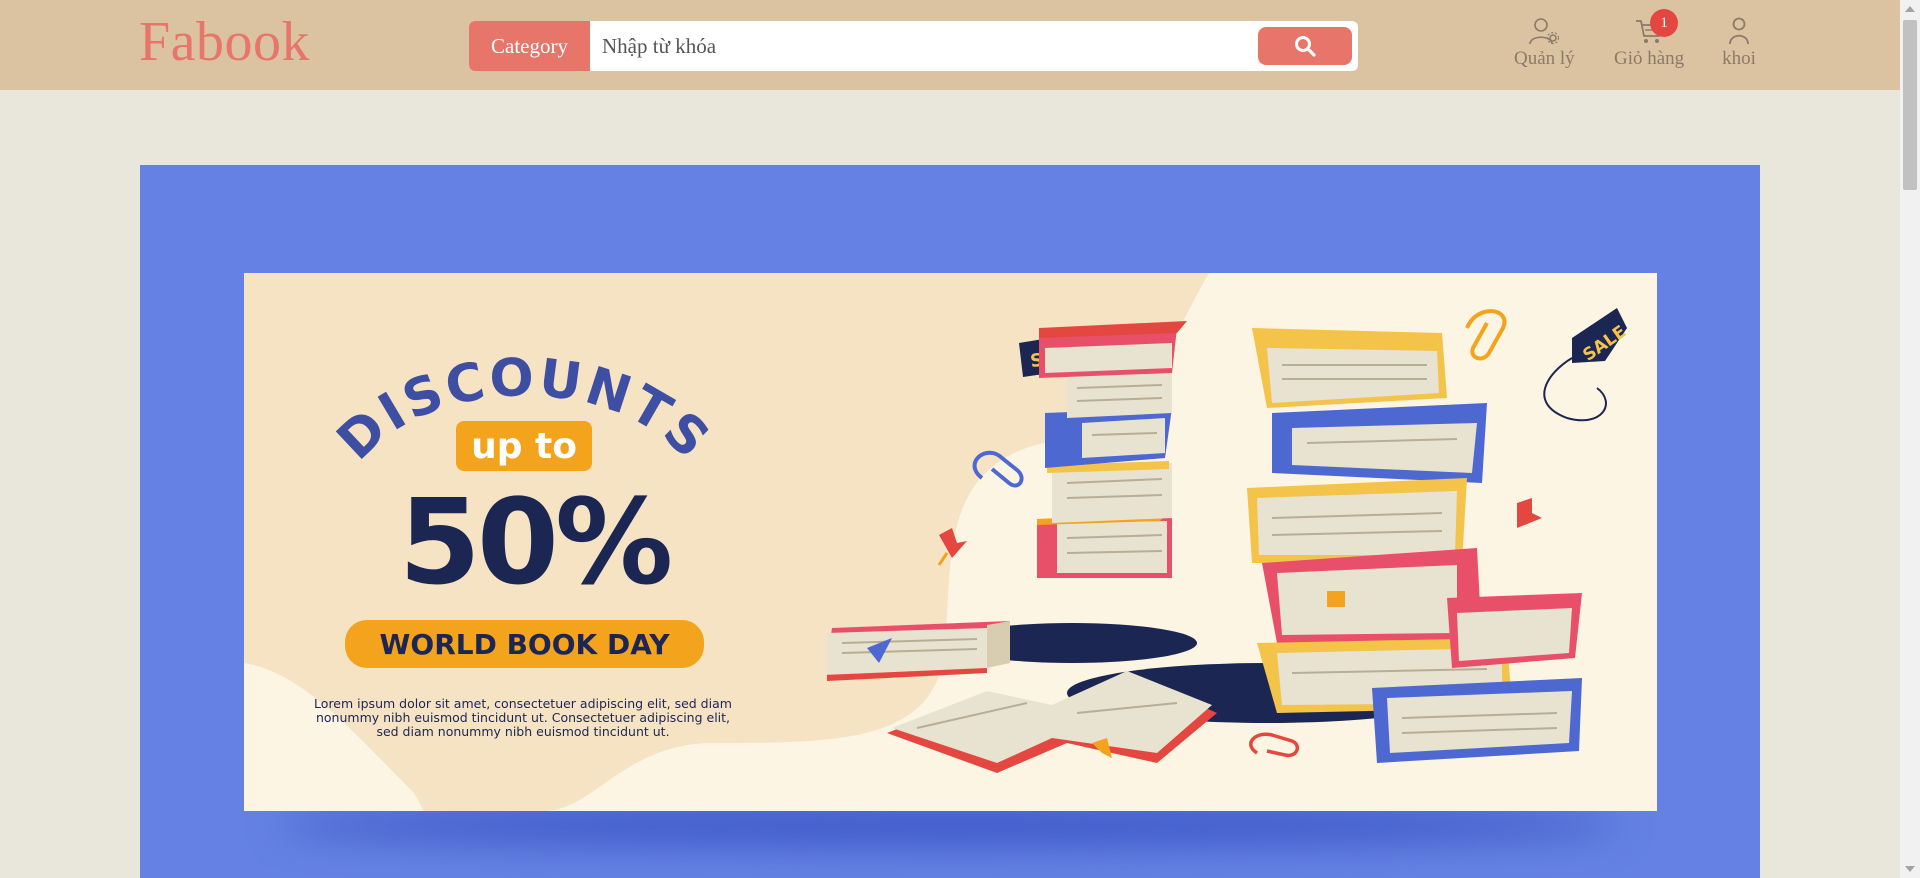 Image resolution: width=1920 pixels, height=878 pixels. I want to click on search-icon, so click(1305, 46).